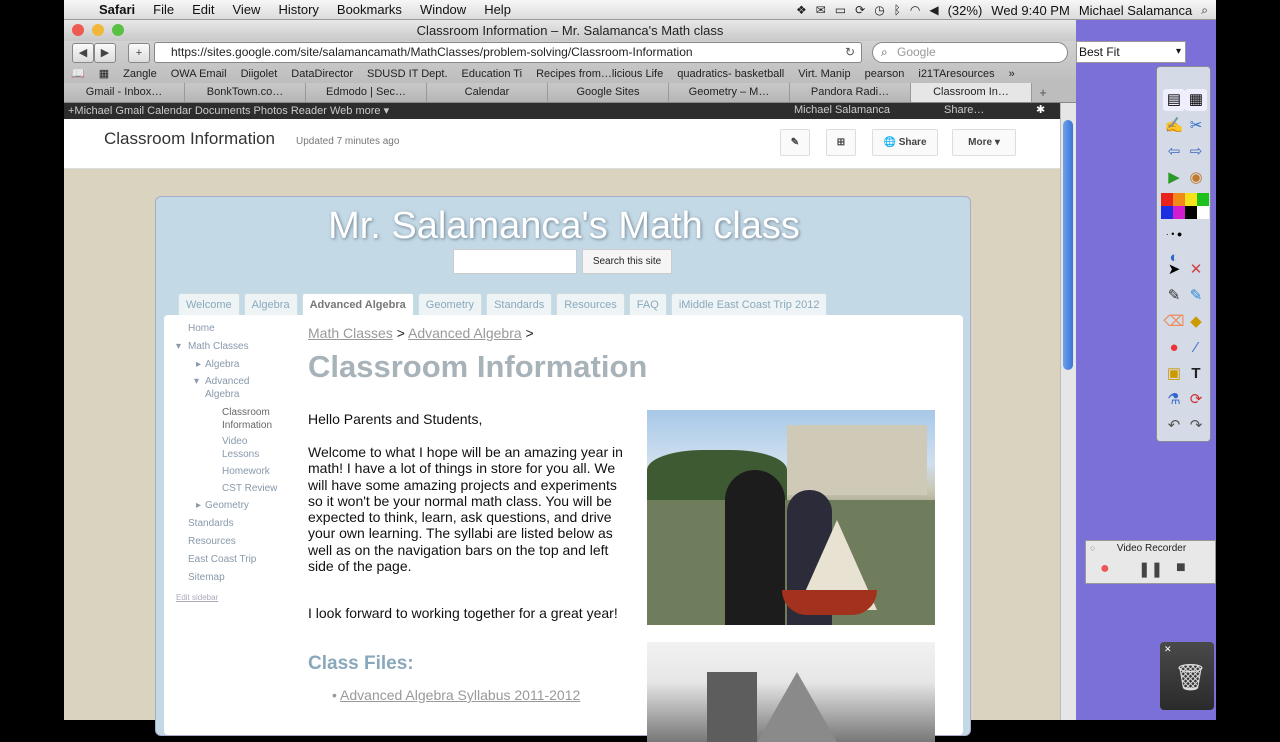  Describe the element at coordinates (227, 381) in the screenshot. I see `sidebar-item-advanced-algebra: Advanced` at that location.